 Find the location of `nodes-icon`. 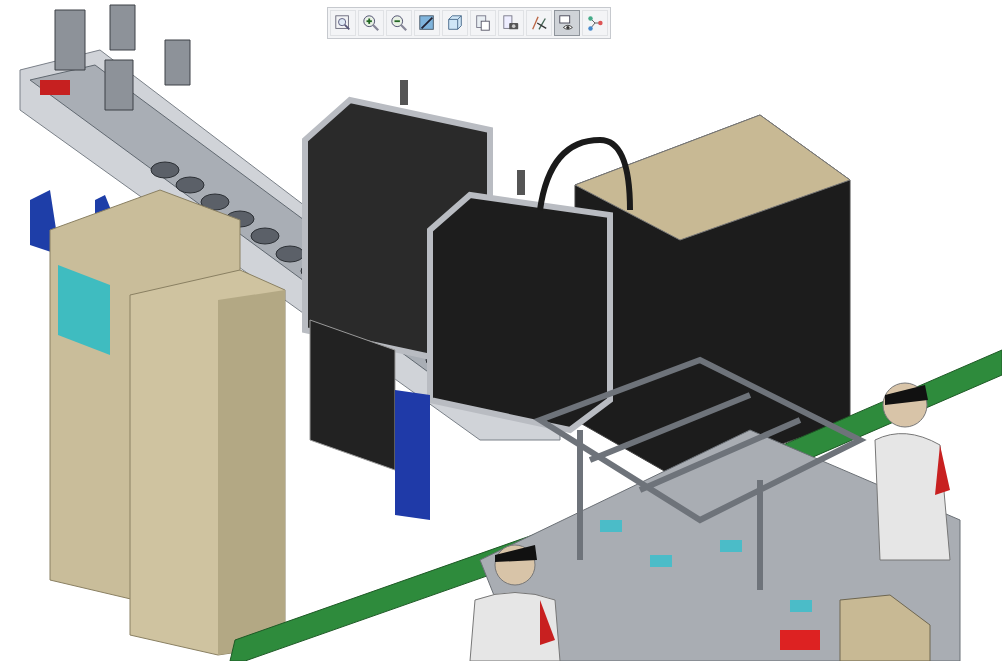

nodes-icon is located at coordinates (595, 23).